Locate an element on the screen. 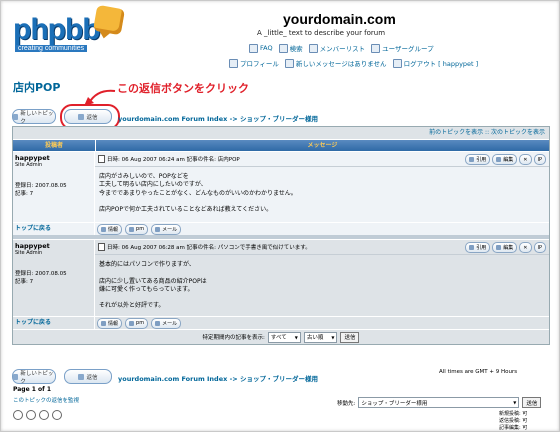 Image resolution: width=560 pixels, height=432 pixels. reply-button-bottom: 返信 is located at coordinates (88, 376).